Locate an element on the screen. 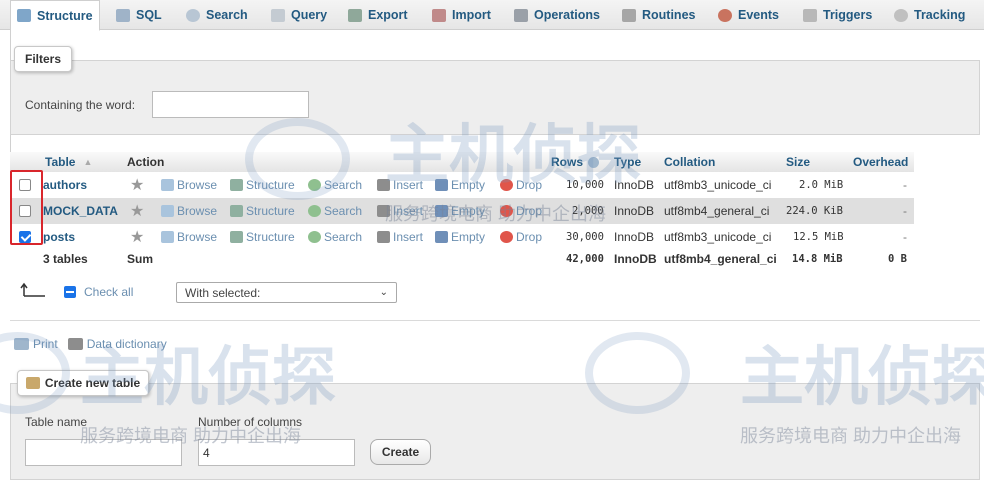 This screenshot has height=485, width=984. dictionary-icon is located at coordinates (75, 344).